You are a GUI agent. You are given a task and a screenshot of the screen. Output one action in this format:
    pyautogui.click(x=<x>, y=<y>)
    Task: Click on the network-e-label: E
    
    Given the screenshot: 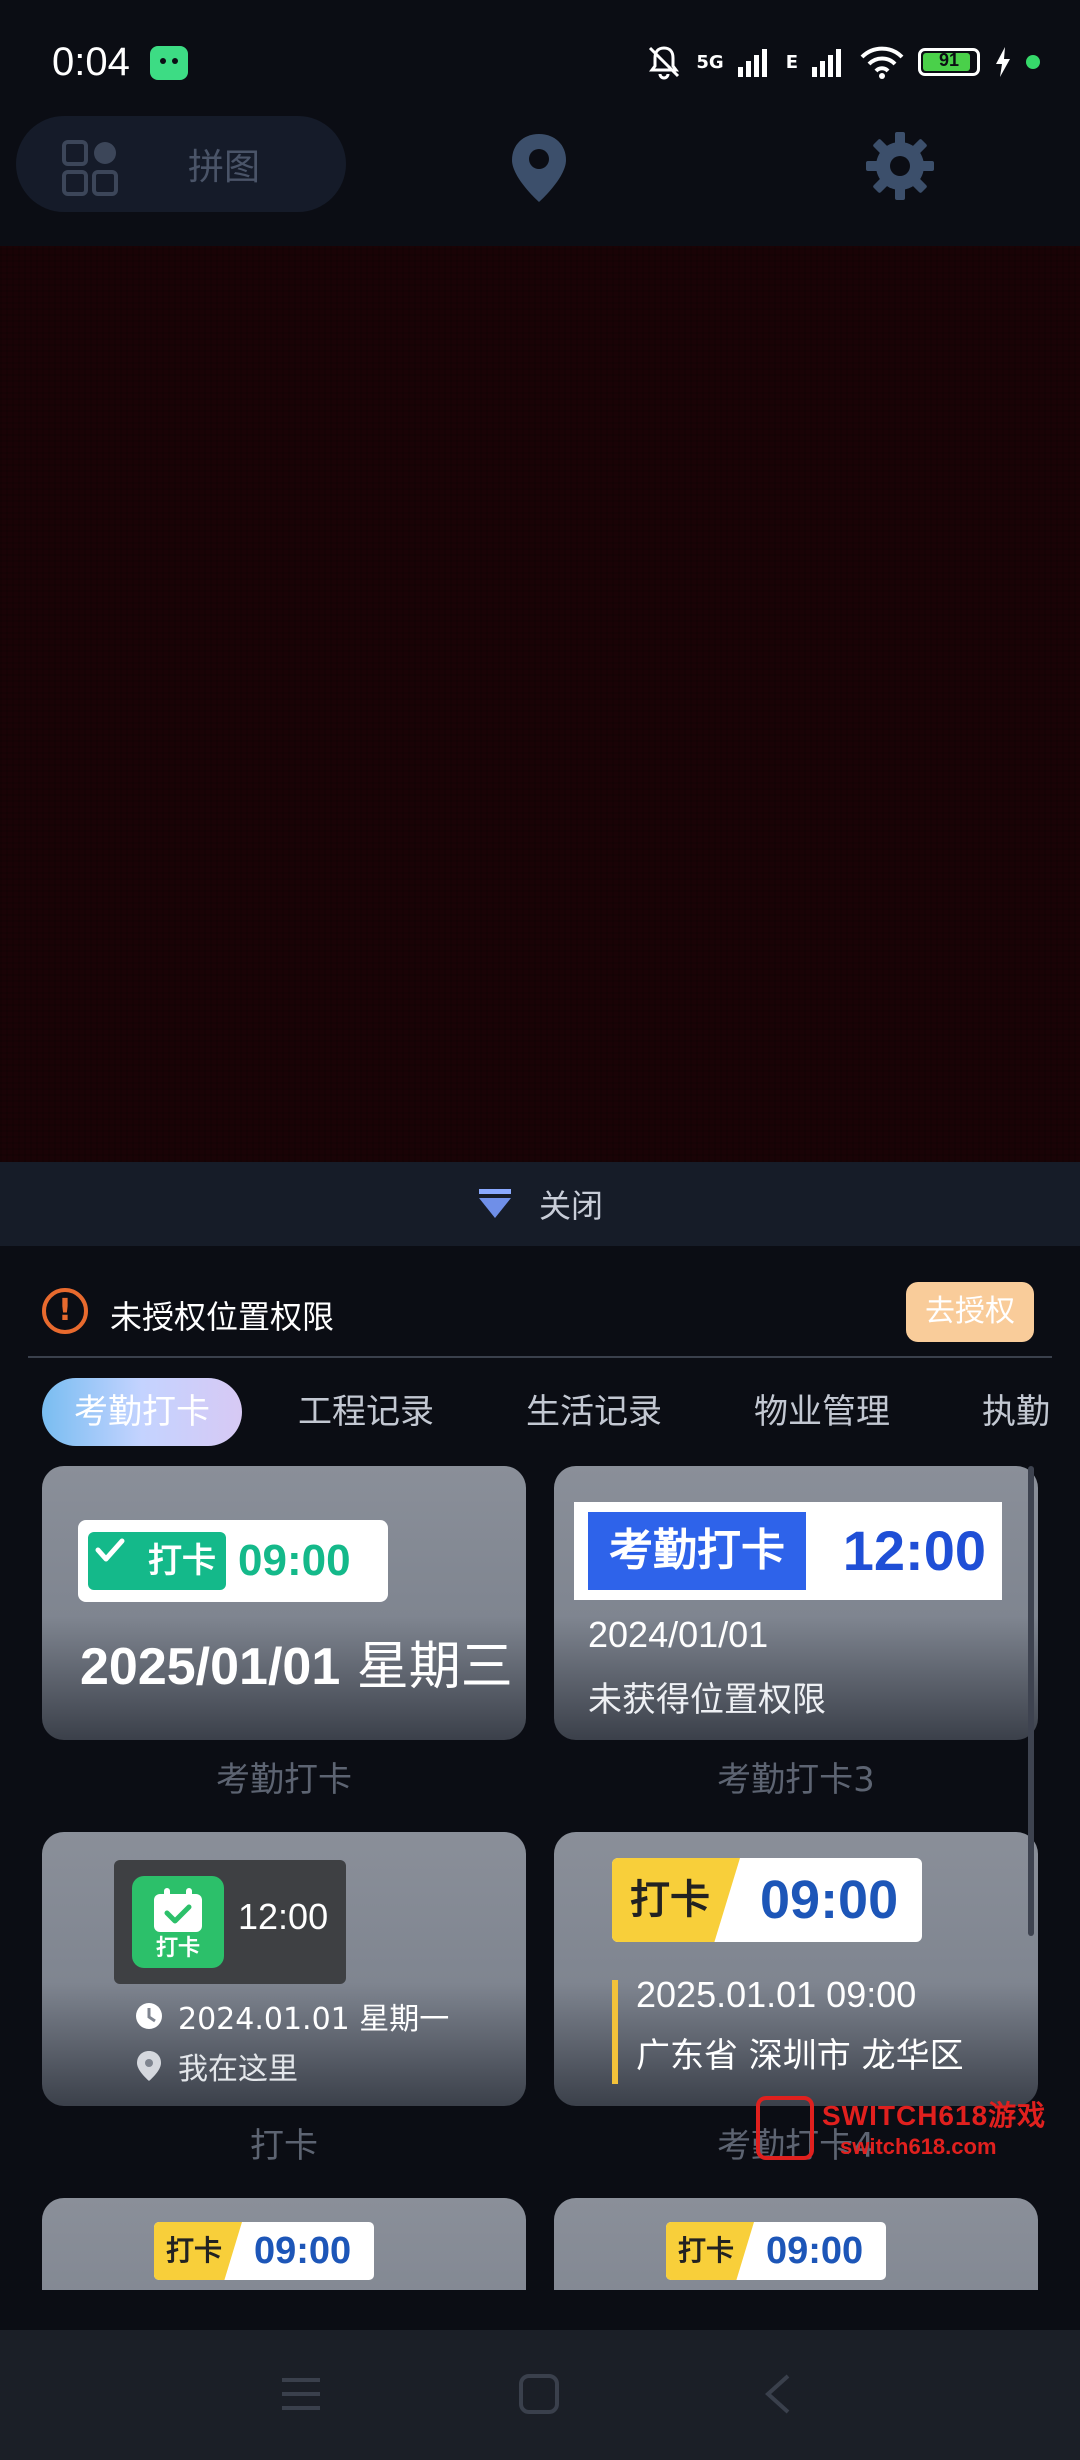 What is the action you would take?
    pyautogui.click(x=791, y=62)
    